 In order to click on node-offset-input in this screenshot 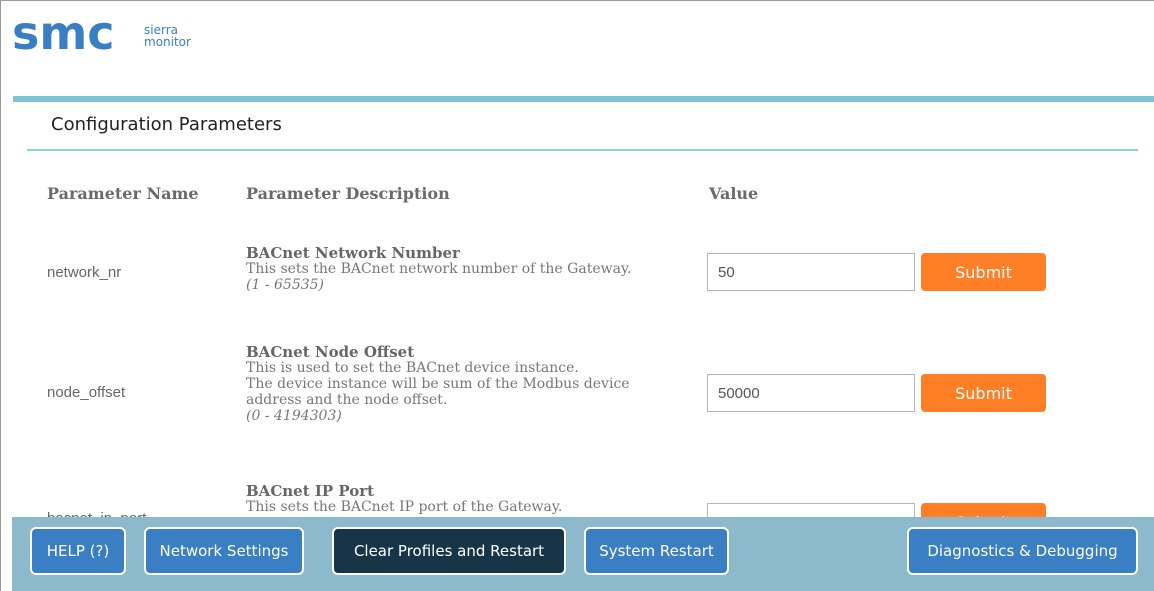, I will do `click(811, 393)`.